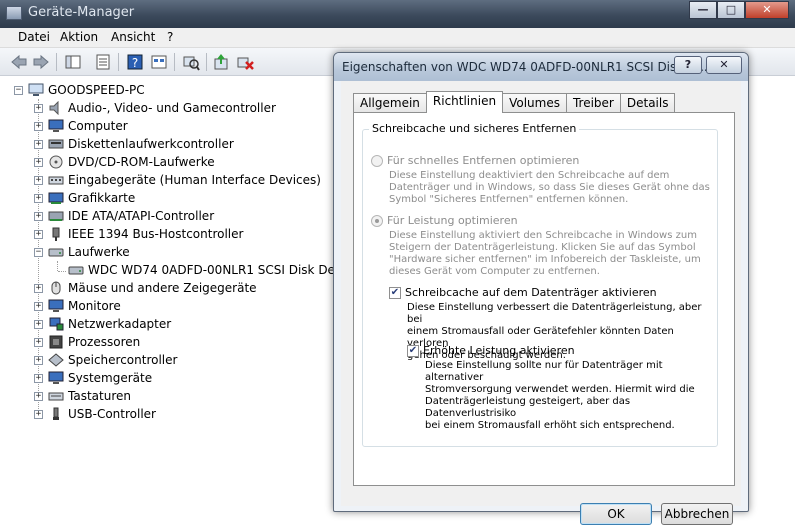  What do you see at coordinates (688, 65) in the screenshot?
I see `dialog-help-button: ?` at bounding box center [688, 65].